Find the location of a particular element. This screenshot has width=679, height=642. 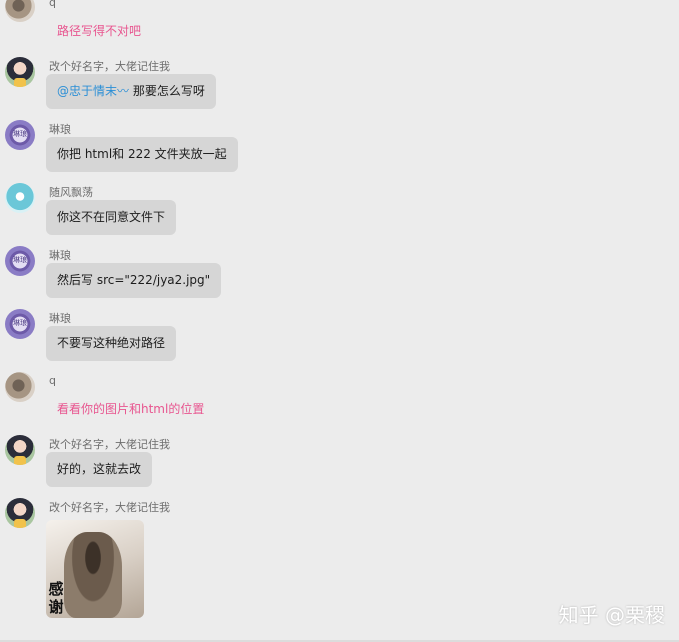

message-bubble: @忠于情末〰 那要怎么写呀 is located at coordinates (131, 91).